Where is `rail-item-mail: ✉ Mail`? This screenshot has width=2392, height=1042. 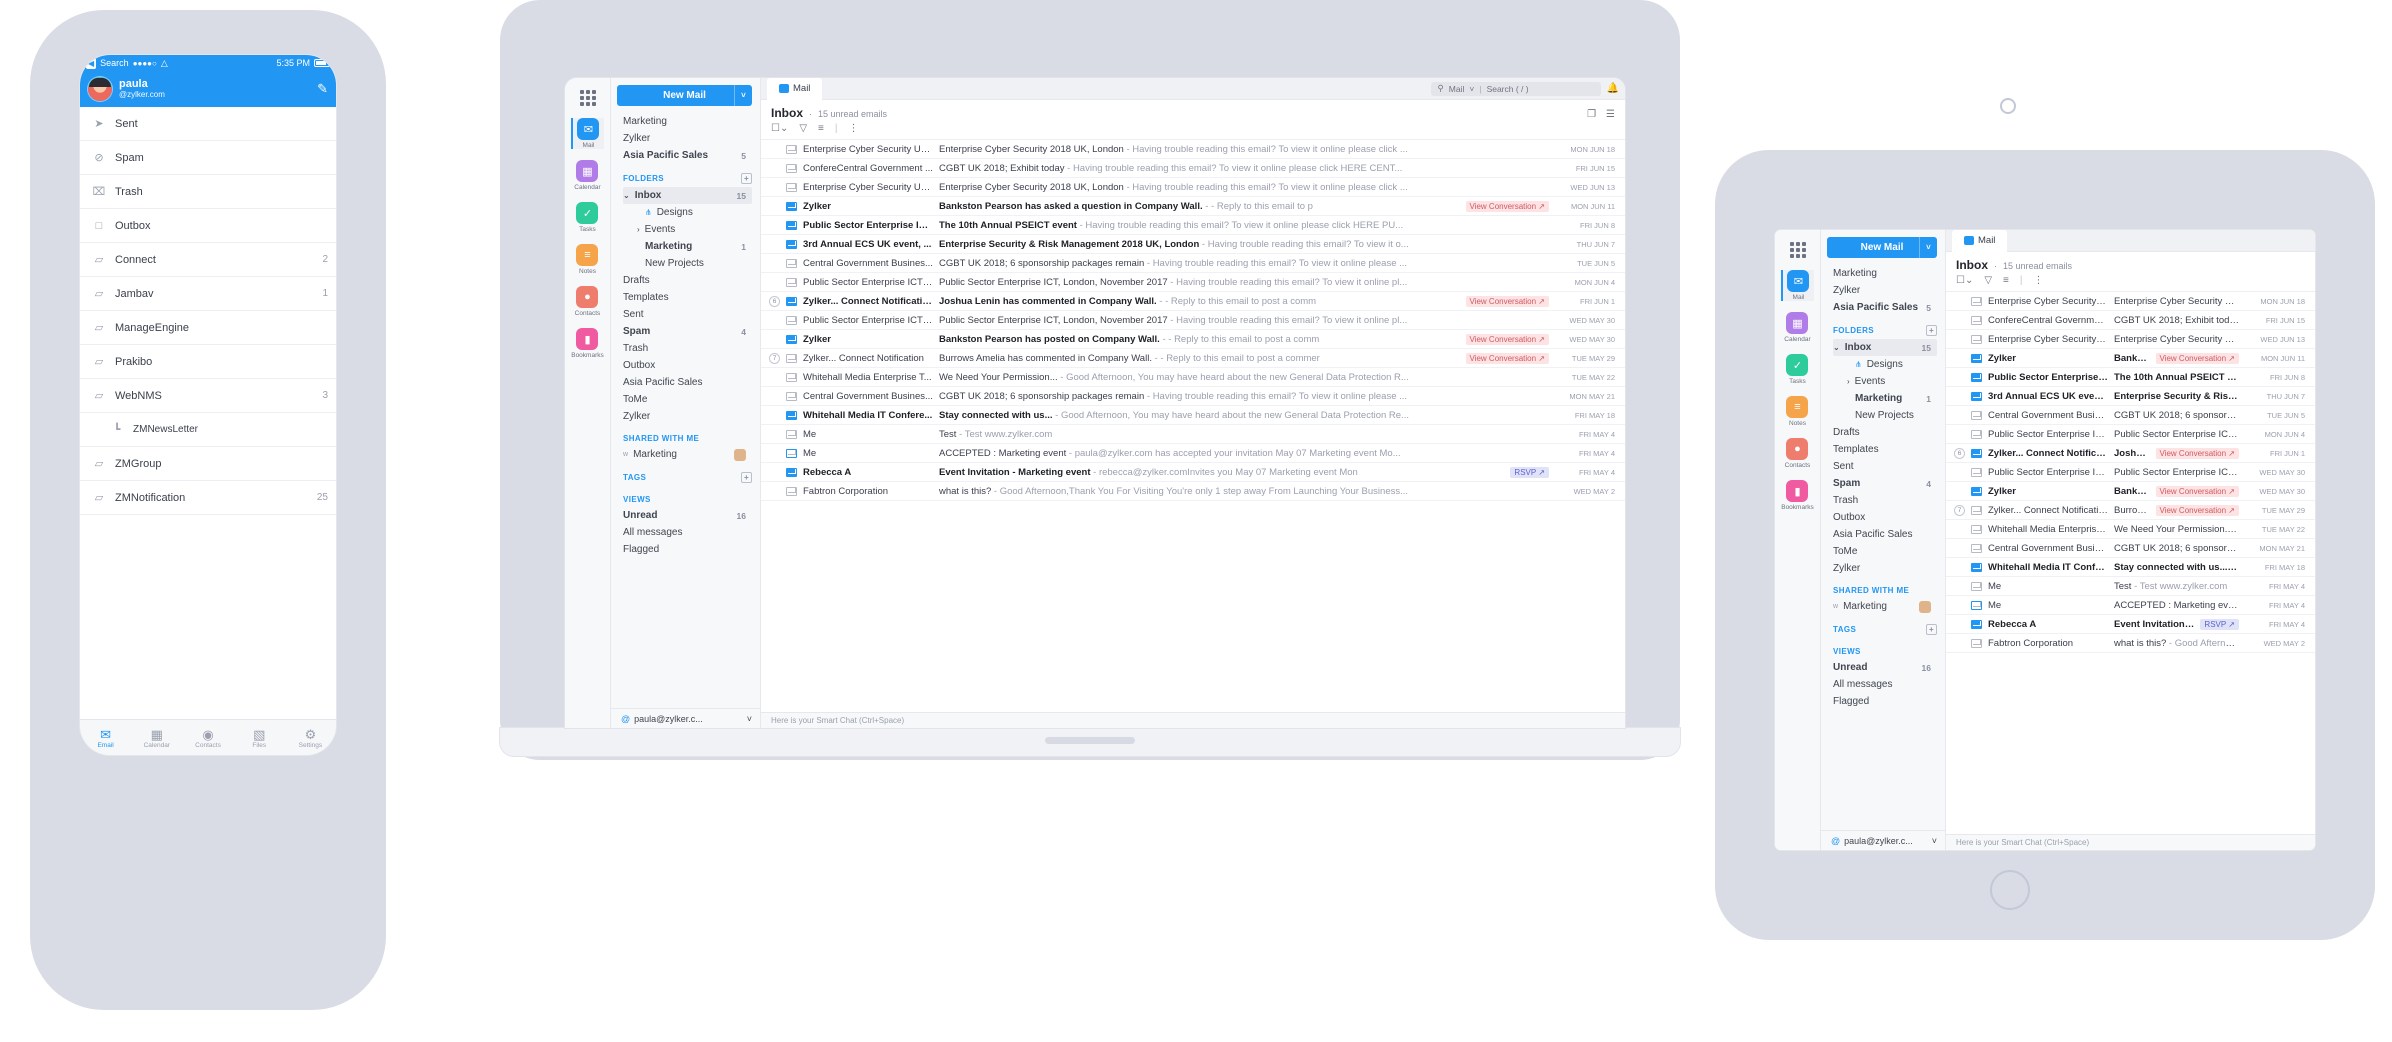 rail-item-mail: ✉ Mail is located at coordinates (587, 133).